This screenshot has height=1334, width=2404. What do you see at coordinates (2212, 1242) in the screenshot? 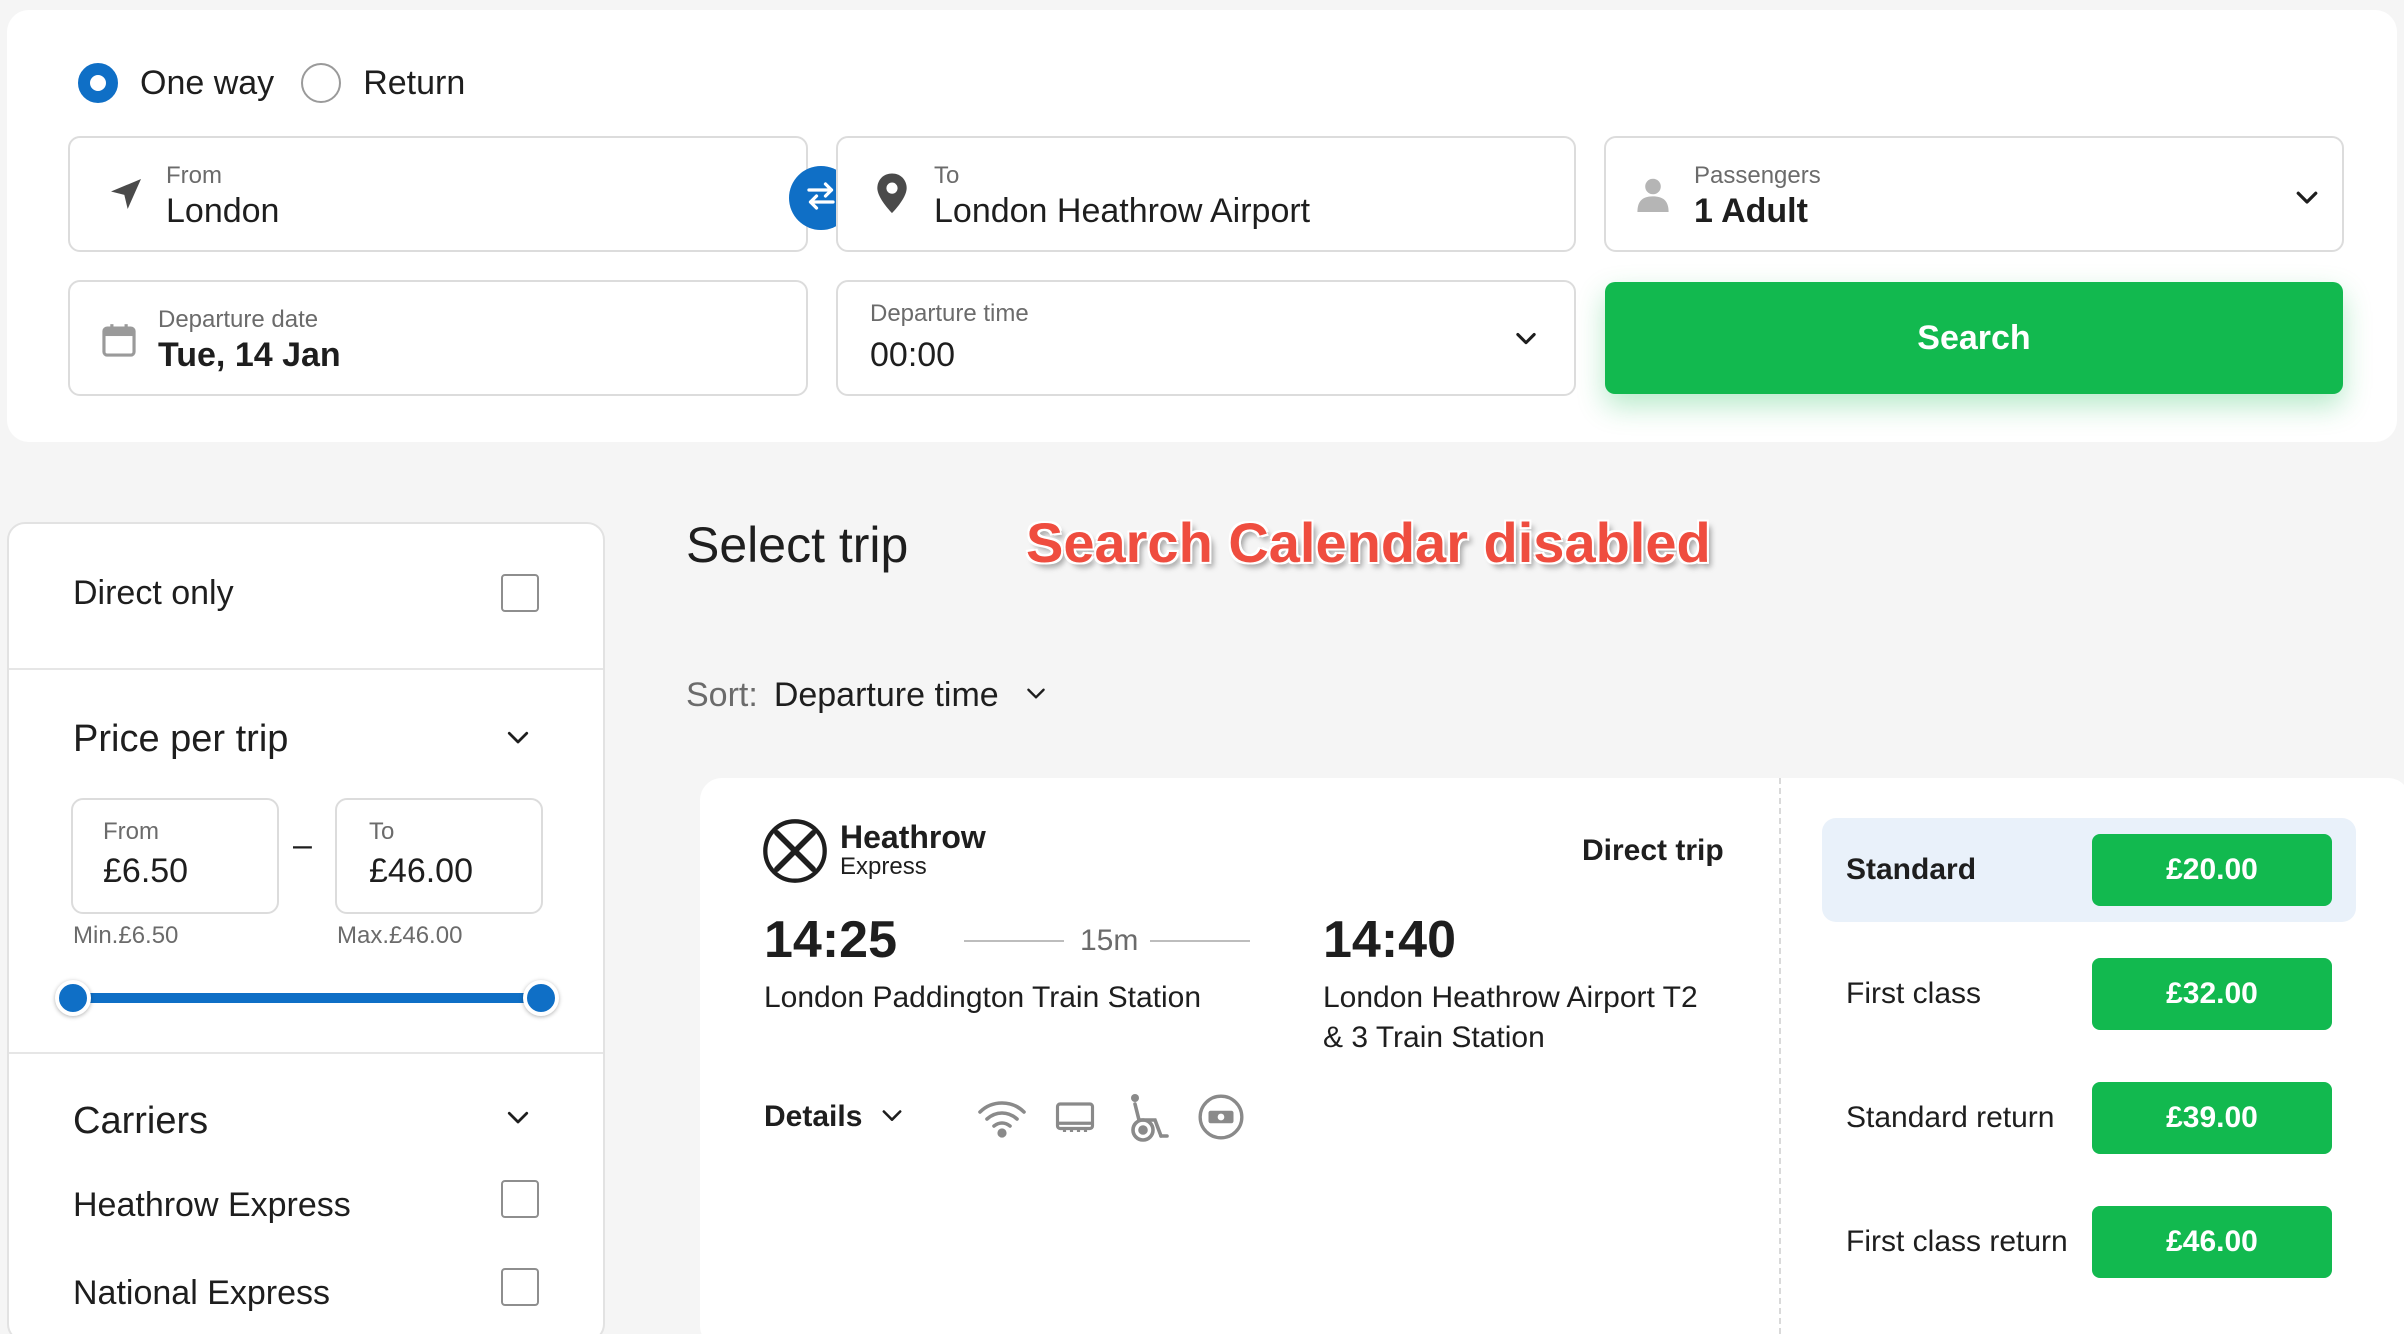
I see `fare-price-button: £46.00` at bounding box center [2212, 1242].